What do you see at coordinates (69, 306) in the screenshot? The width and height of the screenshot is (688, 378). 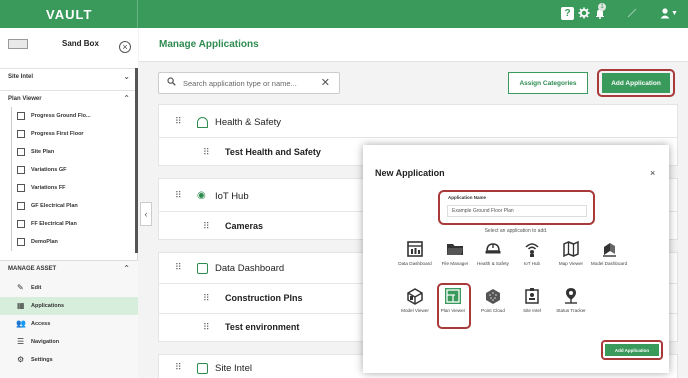 I see `sidebar-item-applications: ▦ Applications` at bounding box center [69, 306].